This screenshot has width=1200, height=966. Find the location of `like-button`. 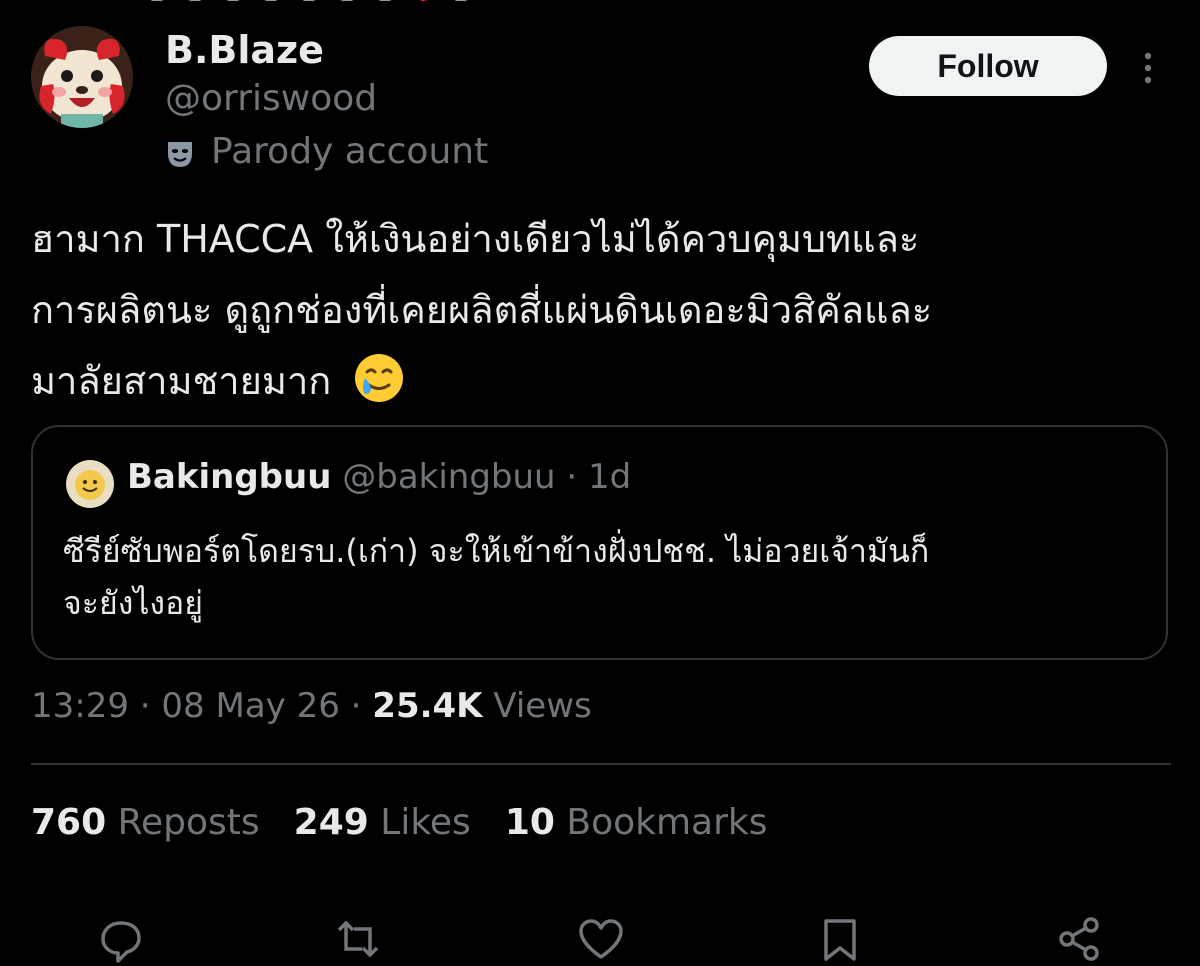

like-button is located at coordinates (601, 939).